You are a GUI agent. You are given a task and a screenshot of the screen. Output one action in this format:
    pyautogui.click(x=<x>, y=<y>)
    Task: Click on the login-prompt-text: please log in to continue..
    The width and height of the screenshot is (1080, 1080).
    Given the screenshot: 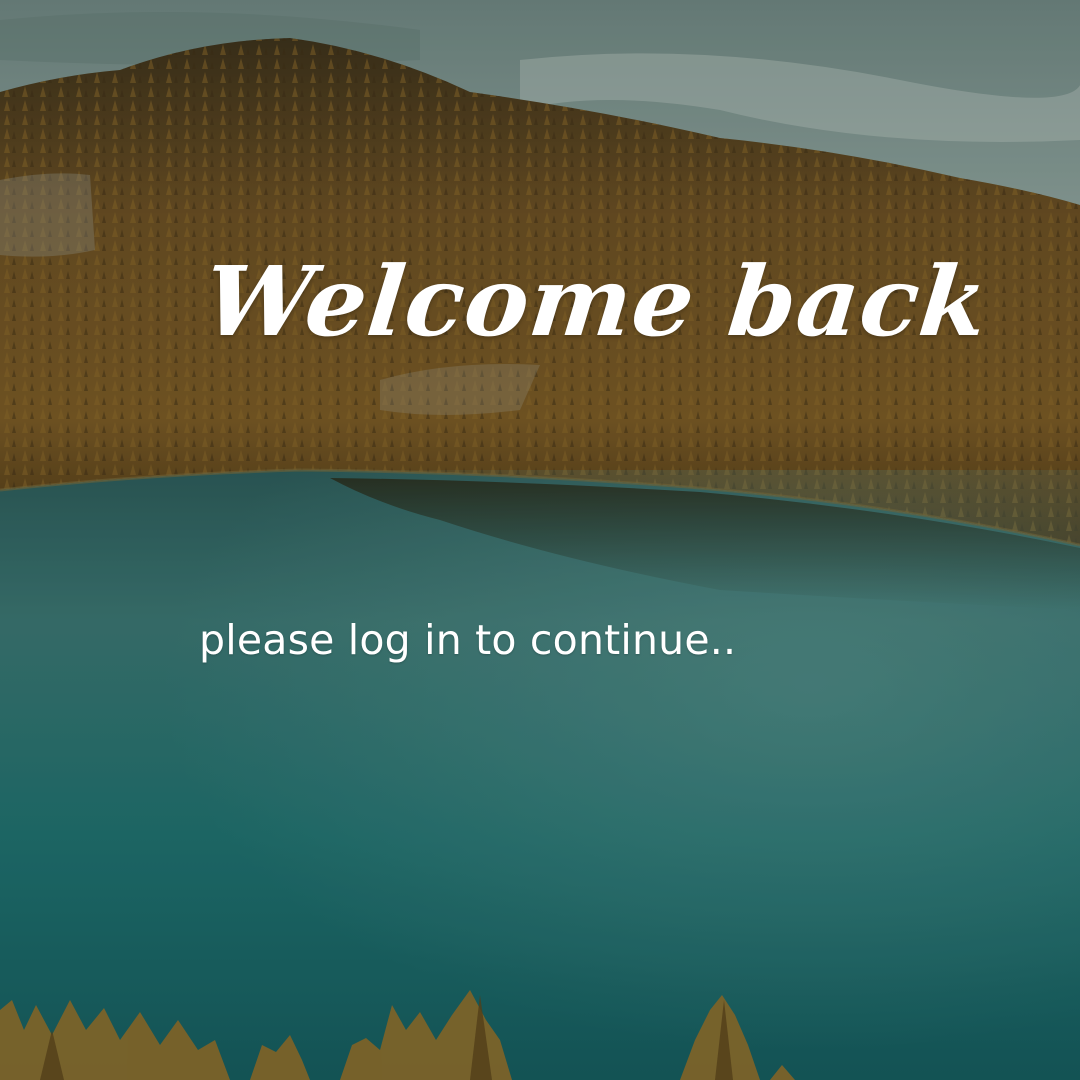 What is the action you would take?
    pyautogui.click(x=468, y=640)
    